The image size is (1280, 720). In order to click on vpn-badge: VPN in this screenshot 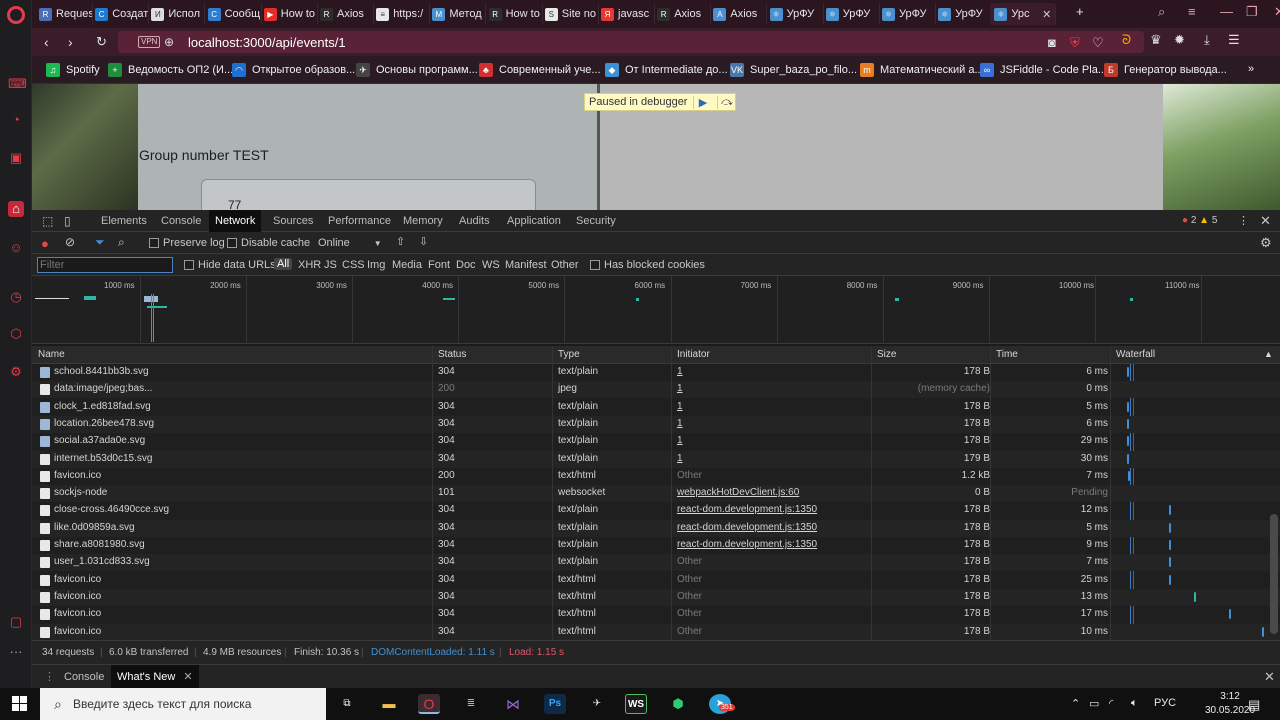, I will do `click(149, 42)`.